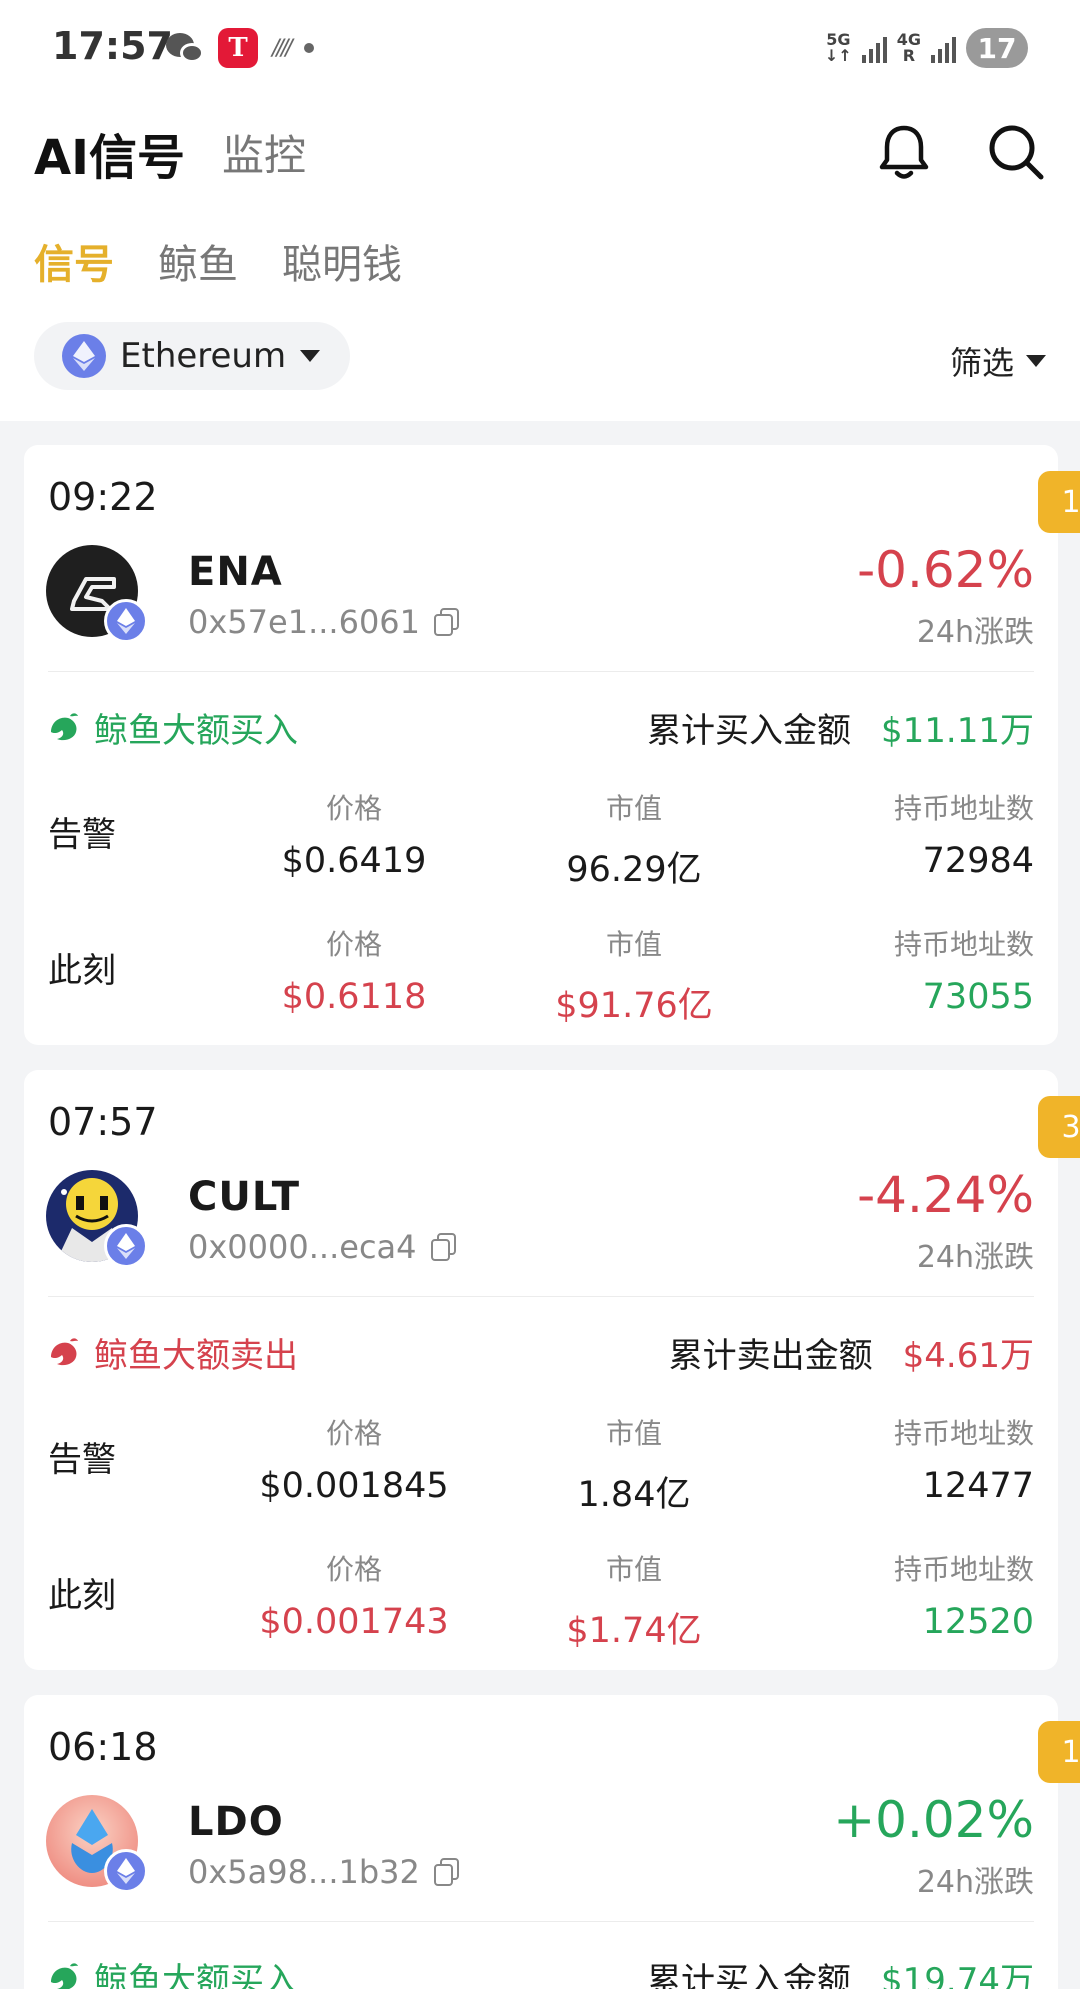 Image resolution: width=1080 pixels, height=1989 pixels. Describe the element at coordinates (904, 152) in the screenshot. I see `bell-icon` at that location.